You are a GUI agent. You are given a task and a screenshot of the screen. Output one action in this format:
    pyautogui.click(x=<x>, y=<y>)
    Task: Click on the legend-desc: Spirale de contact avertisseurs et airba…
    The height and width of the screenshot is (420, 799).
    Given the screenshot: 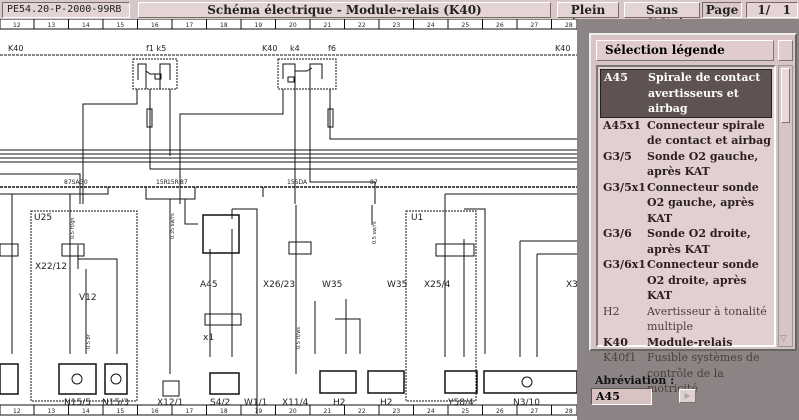 What is the action you would take?
    pyautogui.click(x=704, y=93)
    